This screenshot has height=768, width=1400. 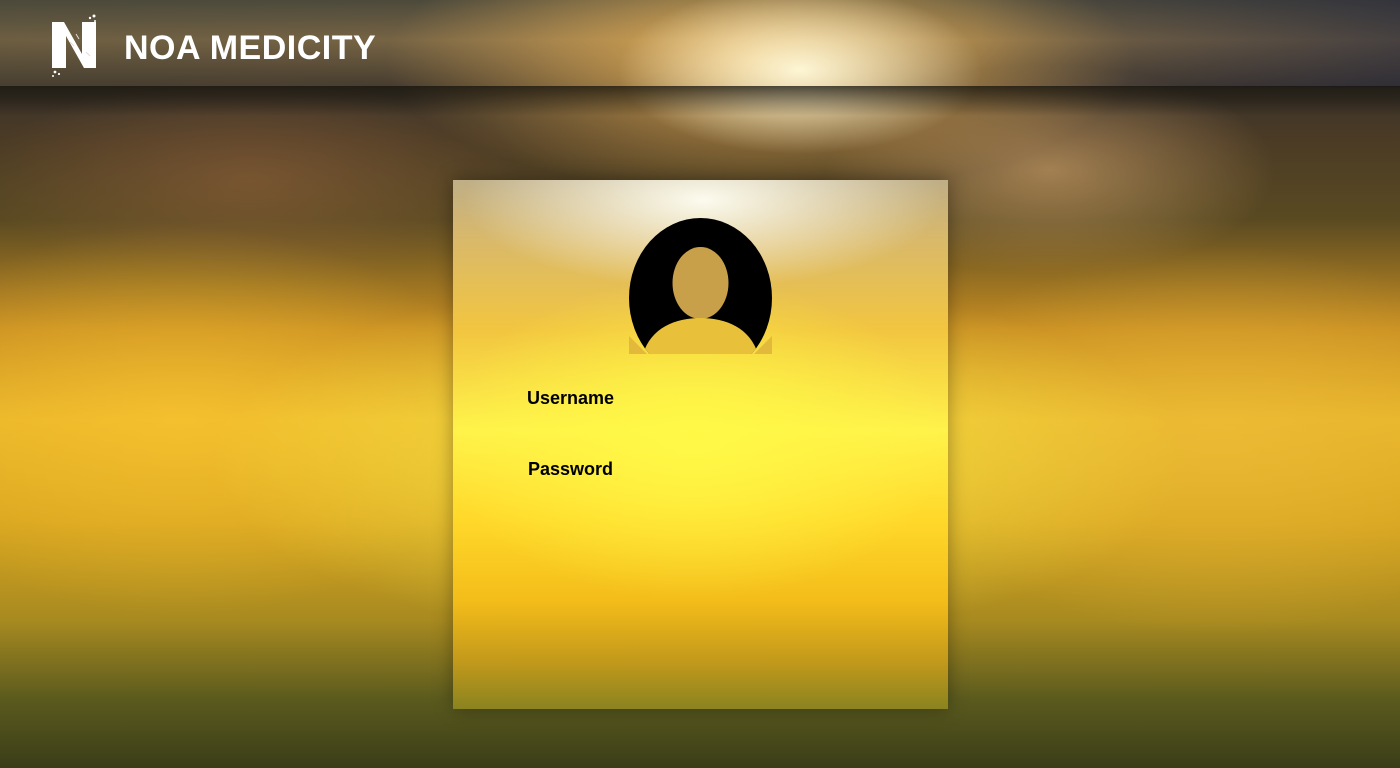 What do you see at coordinates (250, 48) in the screenshot?
I see `brand-name: NOA MEDICITY` at bounding box center [250, 48].